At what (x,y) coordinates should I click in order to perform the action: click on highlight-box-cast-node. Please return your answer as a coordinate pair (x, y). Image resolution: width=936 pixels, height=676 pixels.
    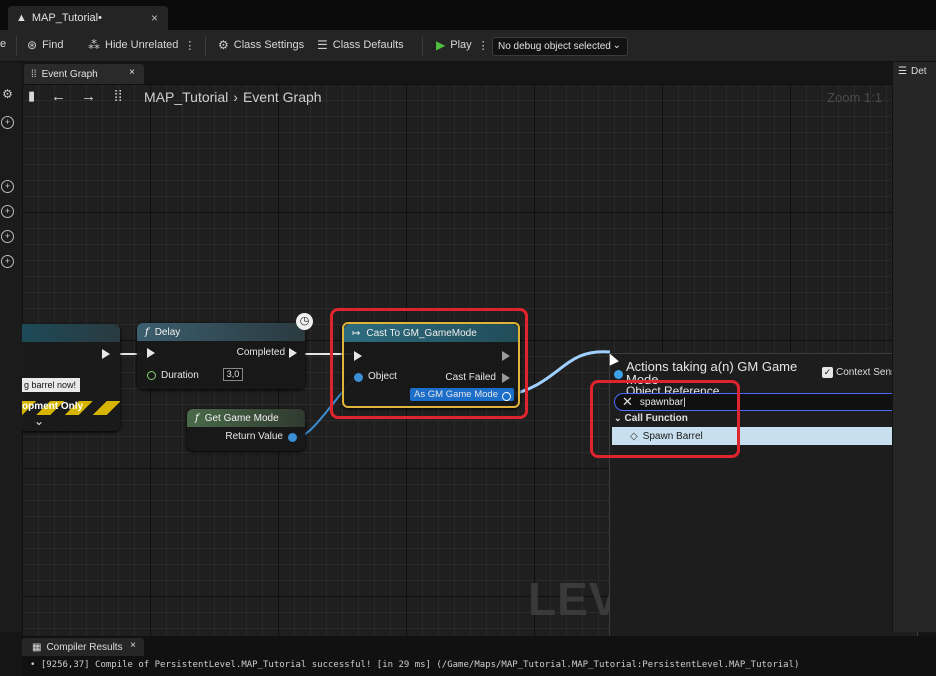
    Looking at the image, I should click on (429, 363).